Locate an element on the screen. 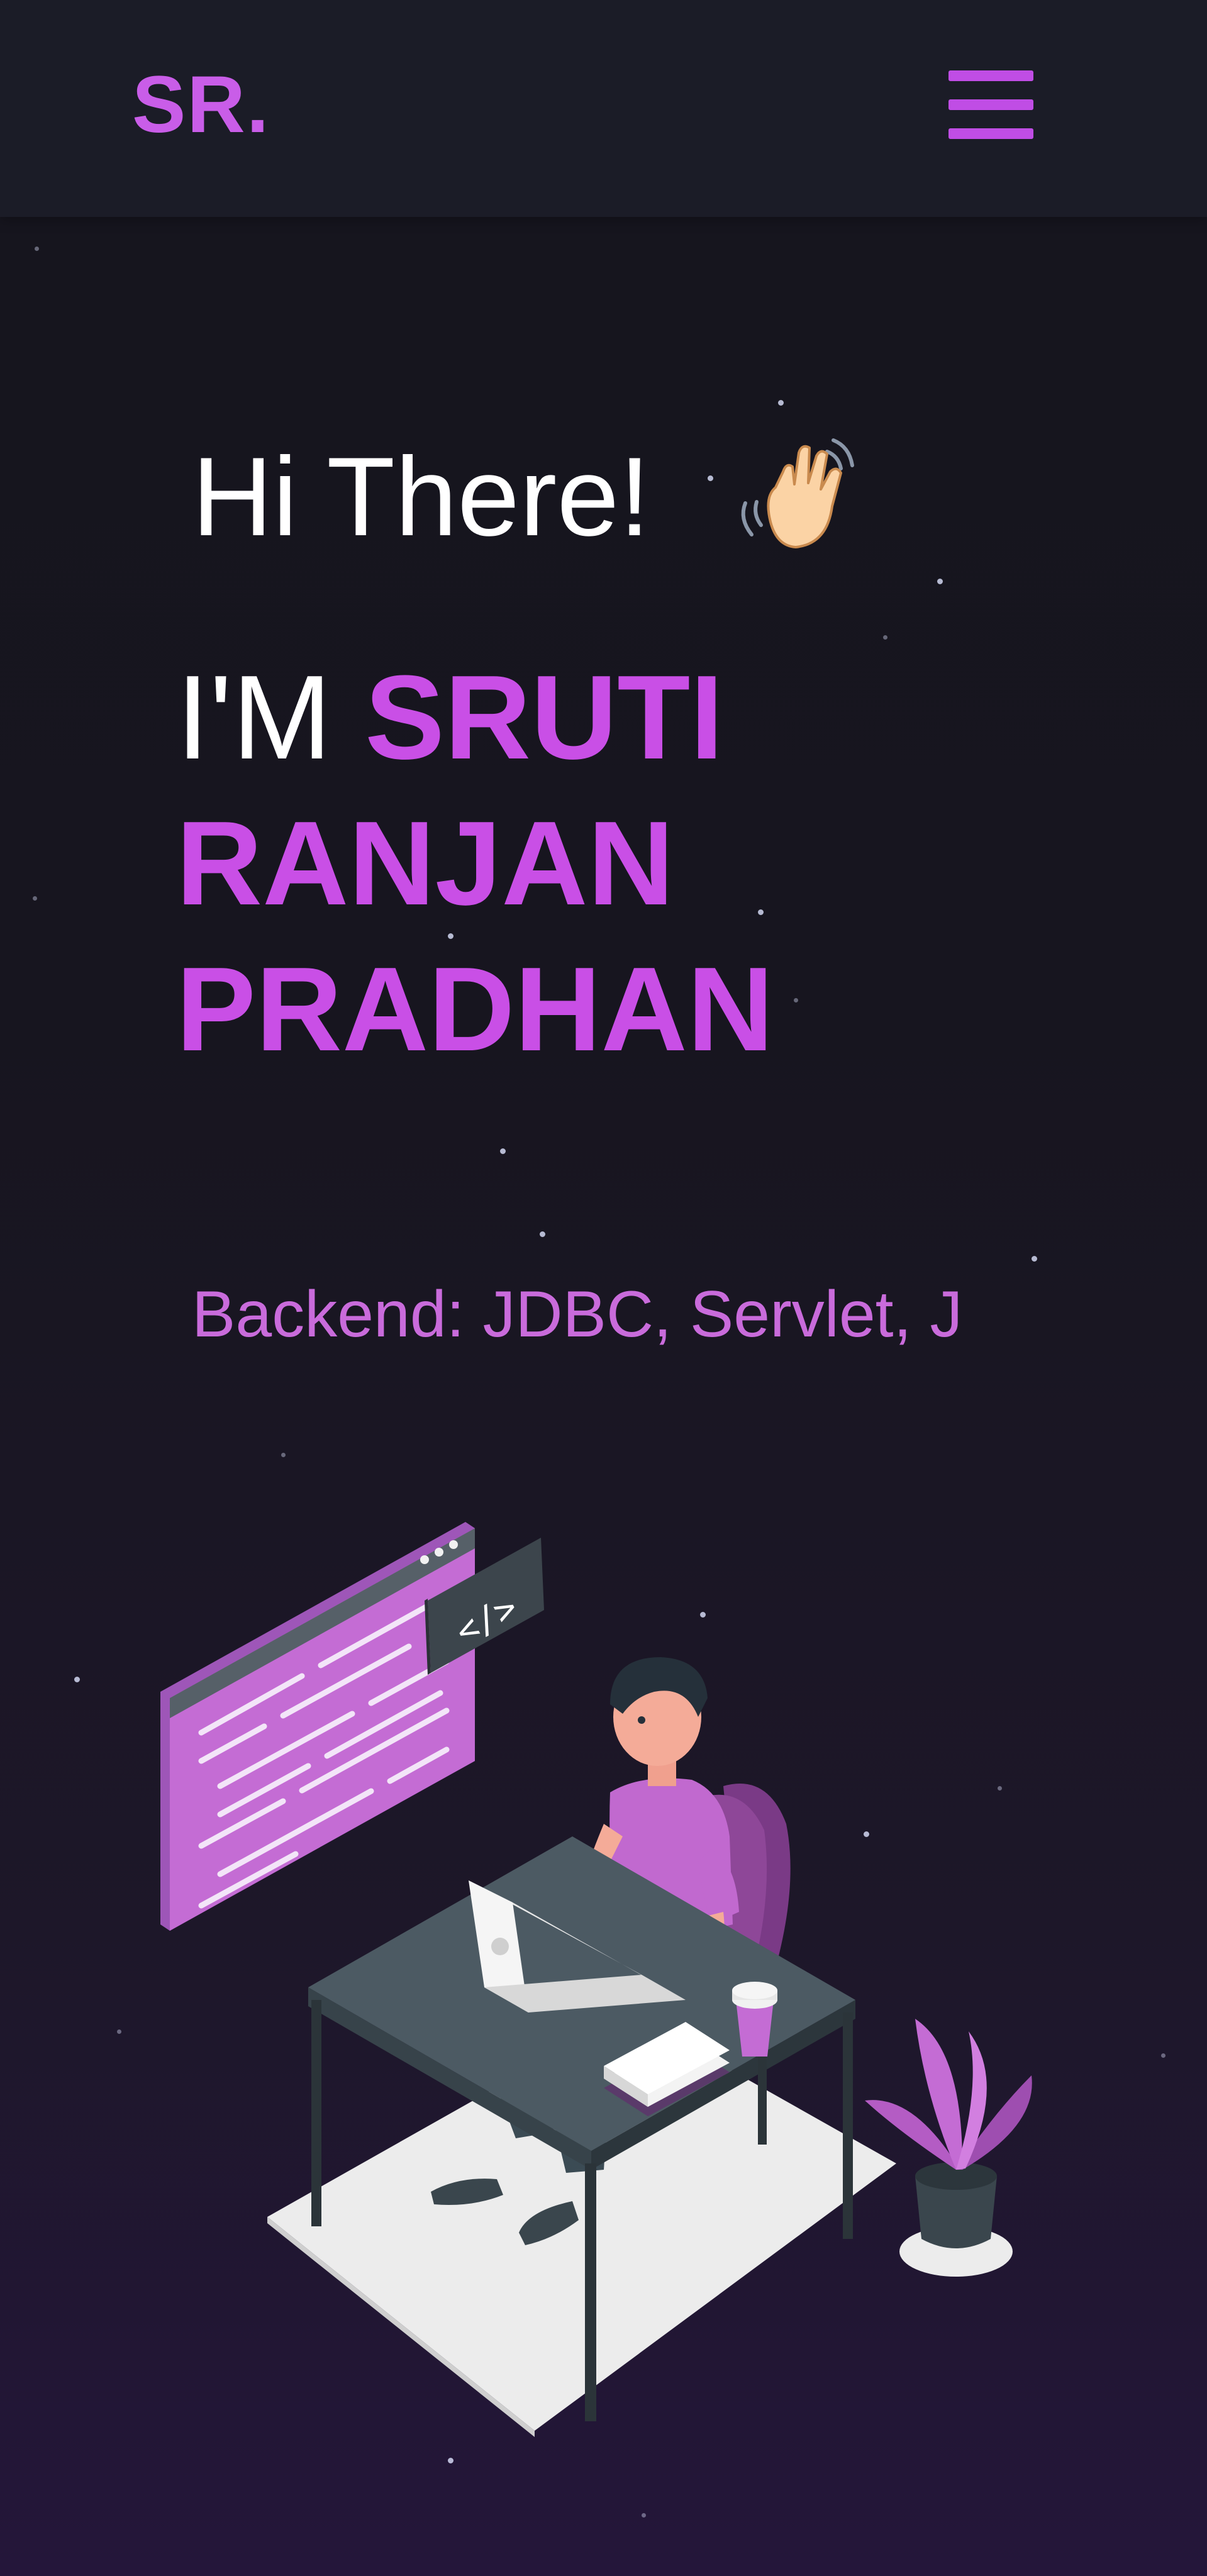  intro-prefix: I'M is located at coordinates (254, 717).